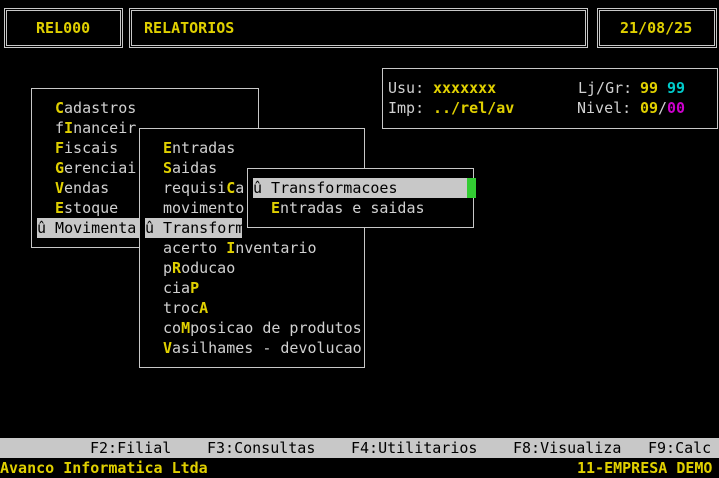  I want to click on text-cursor, so click(471, 188).